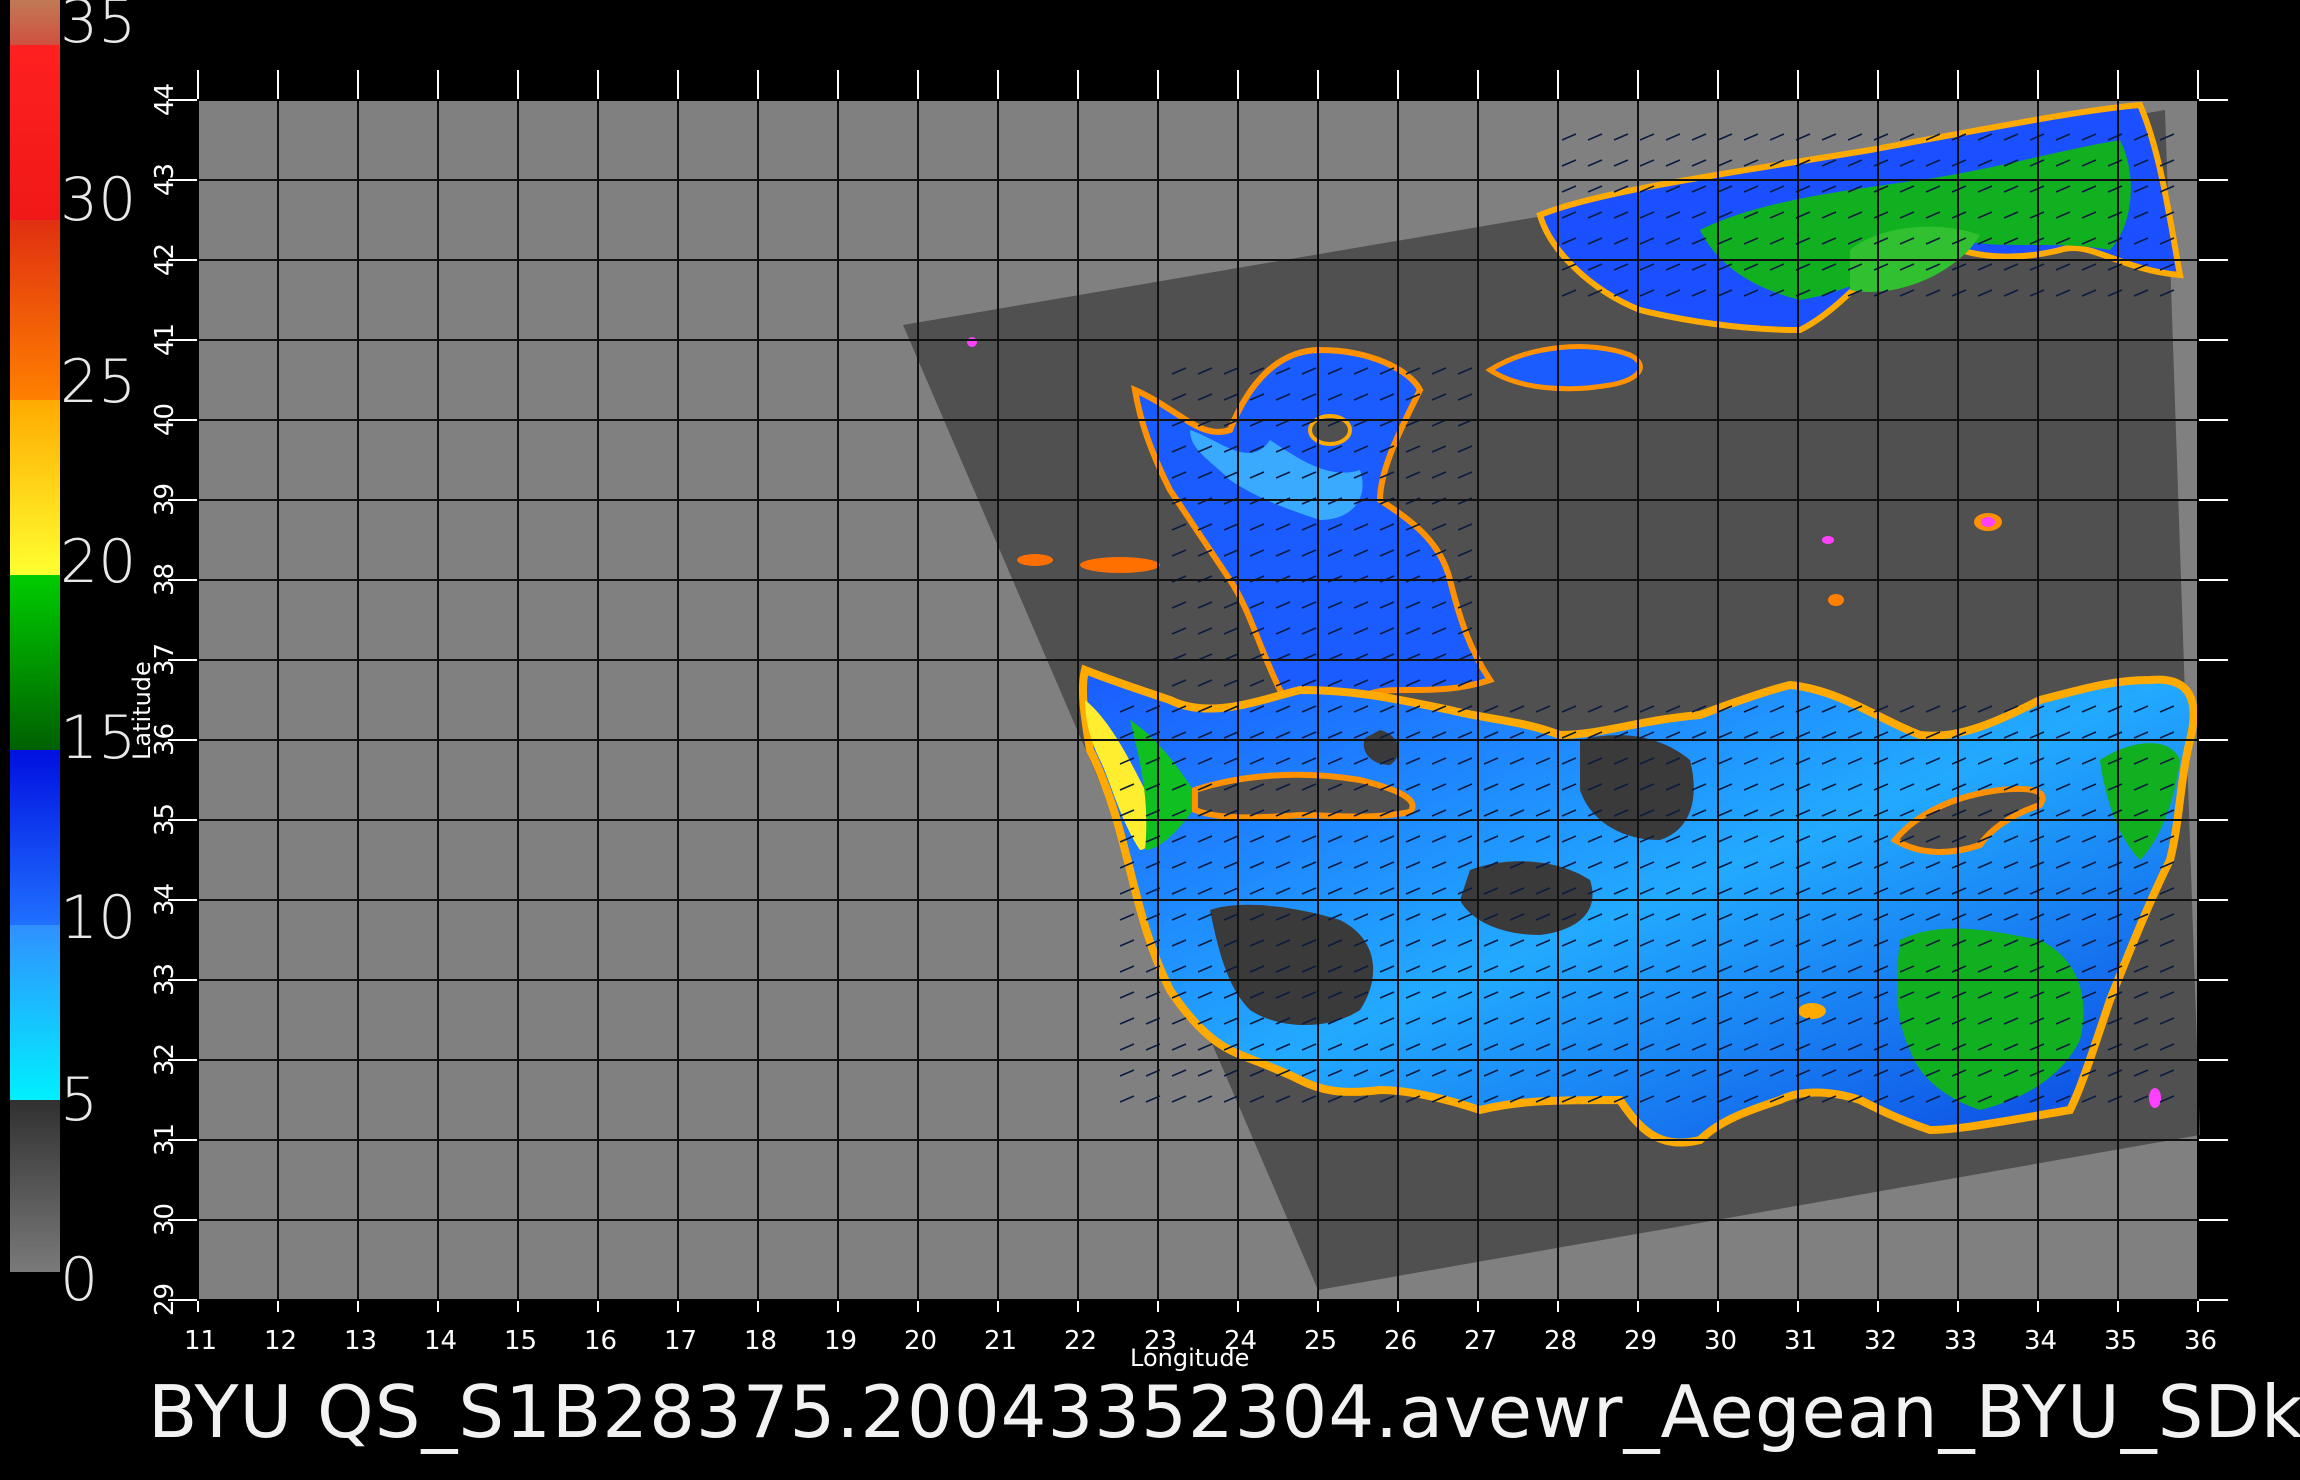  Describe the element at coordinates (2041, 1341) in the screenshot. I see `longitude-tick-label: 34` at that location.